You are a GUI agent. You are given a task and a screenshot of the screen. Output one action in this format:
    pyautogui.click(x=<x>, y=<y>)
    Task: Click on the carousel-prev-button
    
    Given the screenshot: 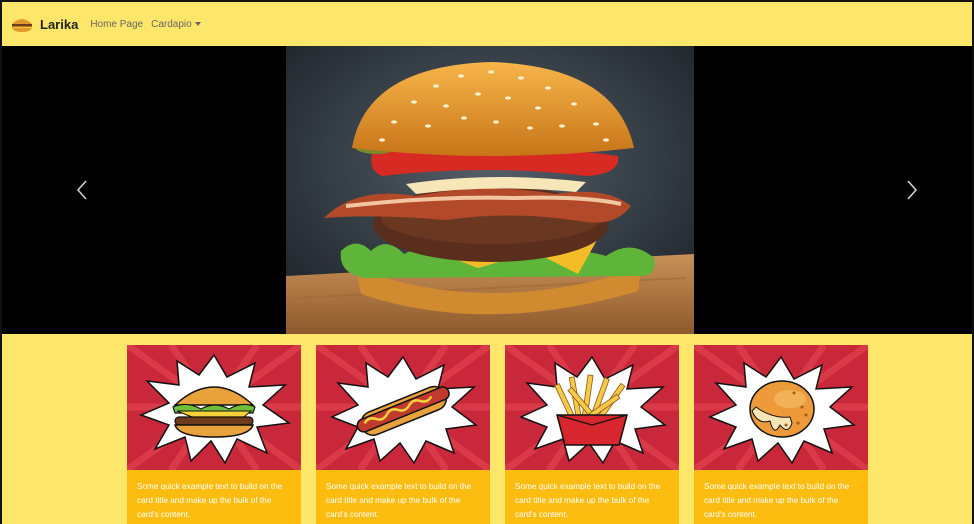 What is the action you would take?
    pyautogui.click(x=82, y=190)
    